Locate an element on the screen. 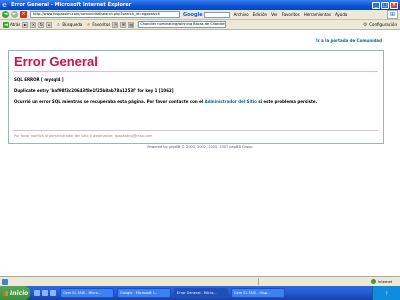 The height and width of the screenshot is (300, 400). print-icon: ▤ is located at coordinates (131, 24).